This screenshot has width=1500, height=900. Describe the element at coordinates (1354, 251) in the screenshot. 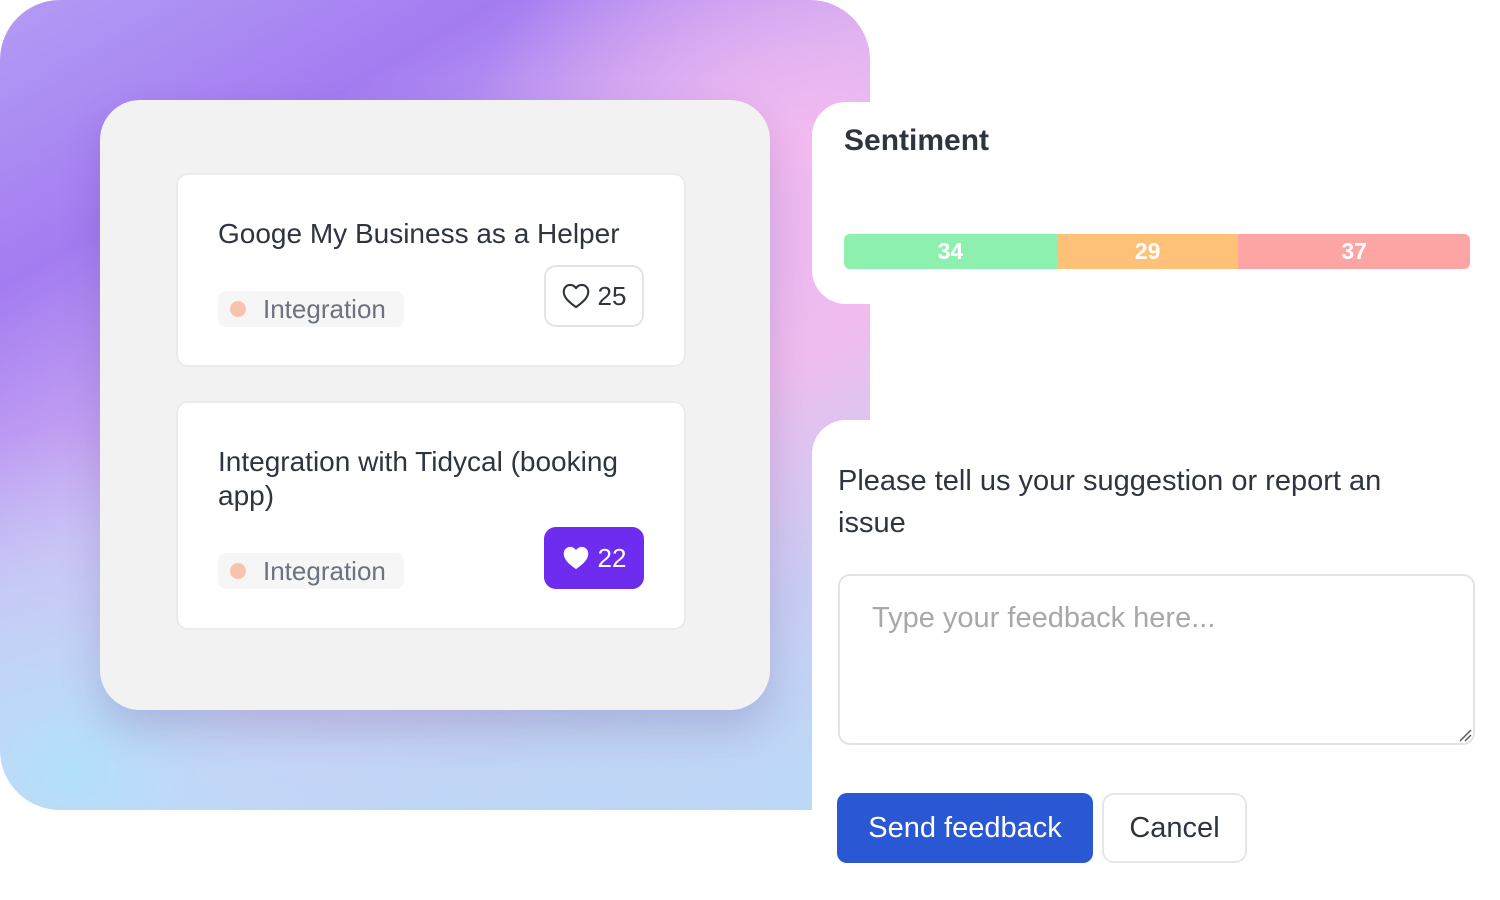

I see `sentiment-segment: 37` at that location.